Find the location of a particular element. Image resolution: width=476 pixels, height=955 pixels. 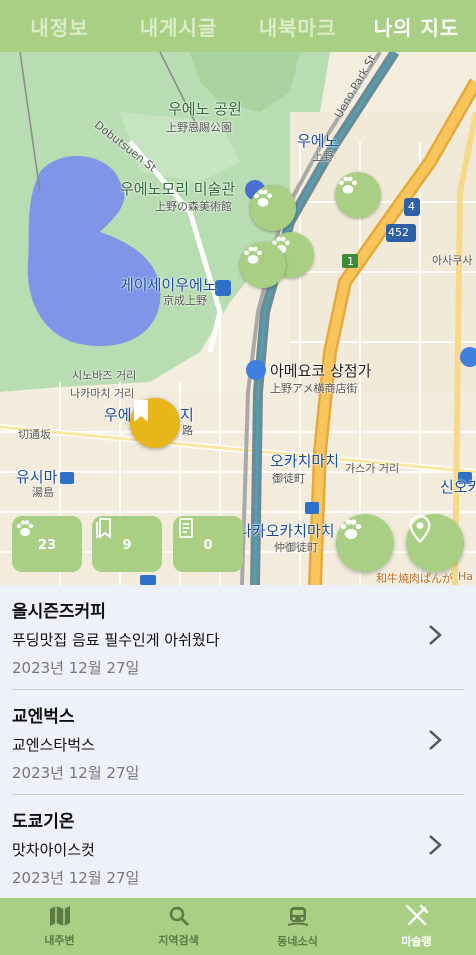

map-label-asakusa: 아사쿠사 is located at coordinates (452, 260).